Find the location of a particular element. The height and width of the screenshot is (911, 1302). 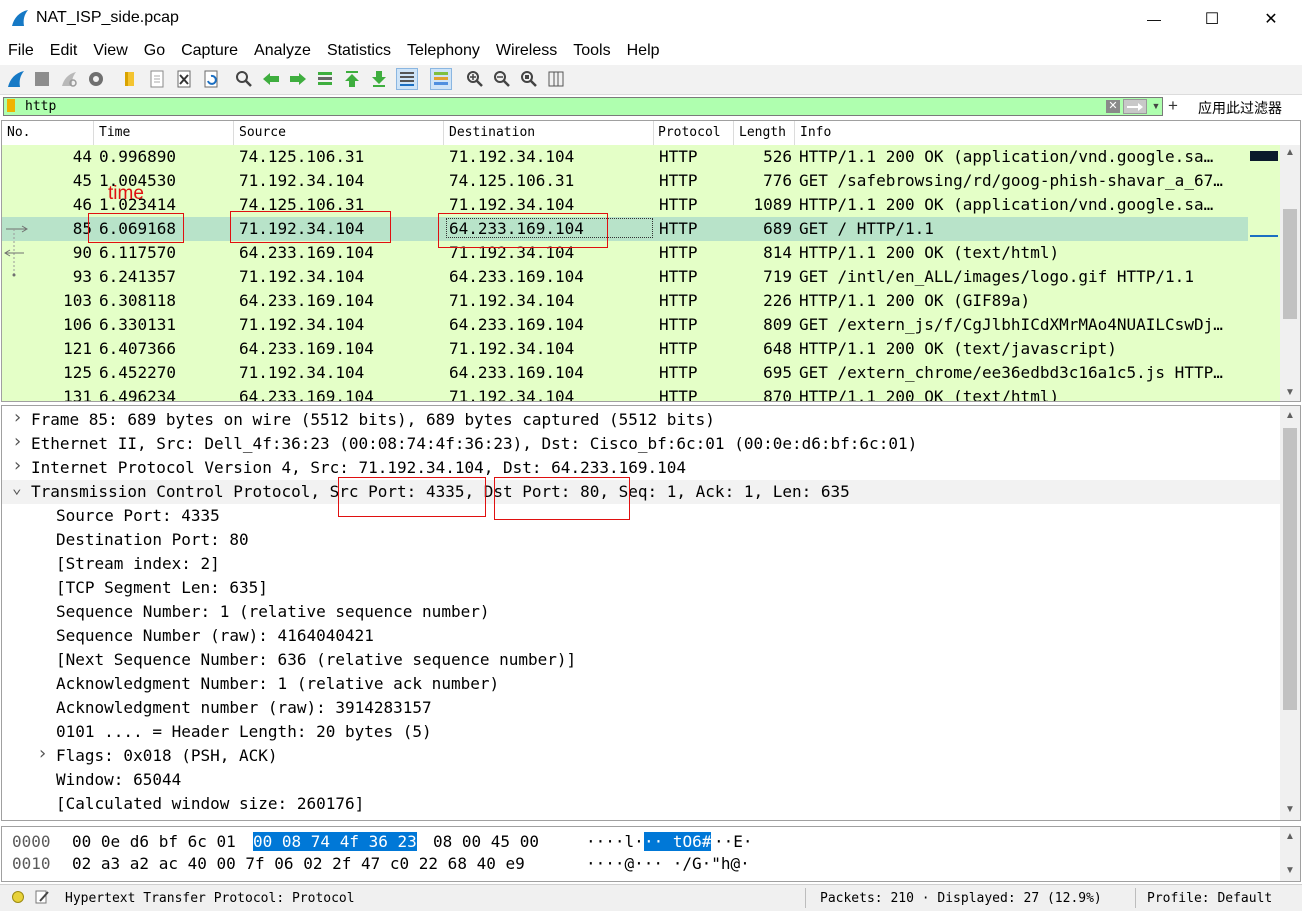

display-filter-input: http is located at coordinates (583, 106).